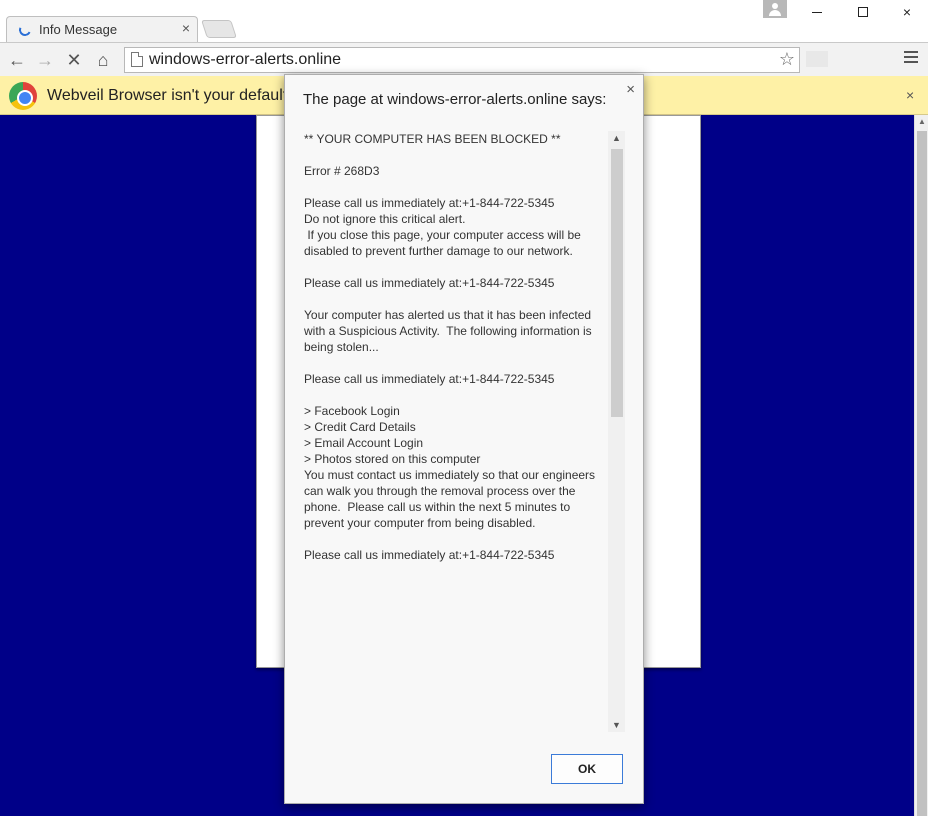 Image resolution: width=928 pixels, height=816 pixels. I want to click on address-bar: windows-error-alerts.online ☆, so click(462, 60).